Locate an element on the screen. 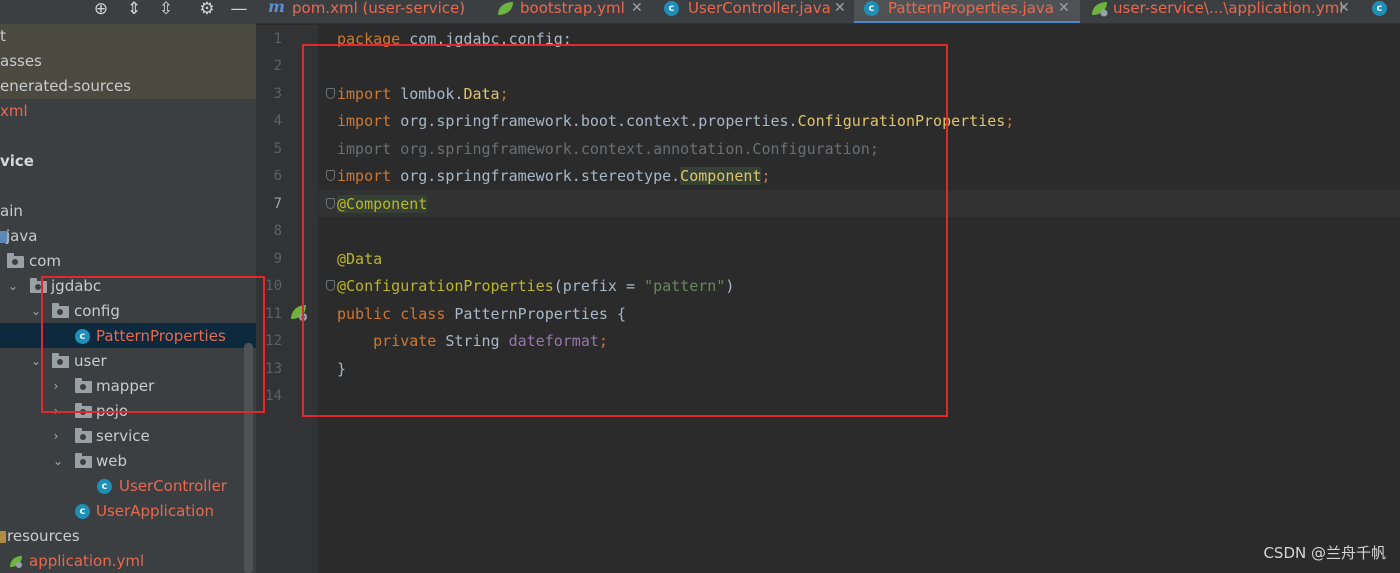  tree-item-application-yml: application.yml is located at coordinates (128, 561).